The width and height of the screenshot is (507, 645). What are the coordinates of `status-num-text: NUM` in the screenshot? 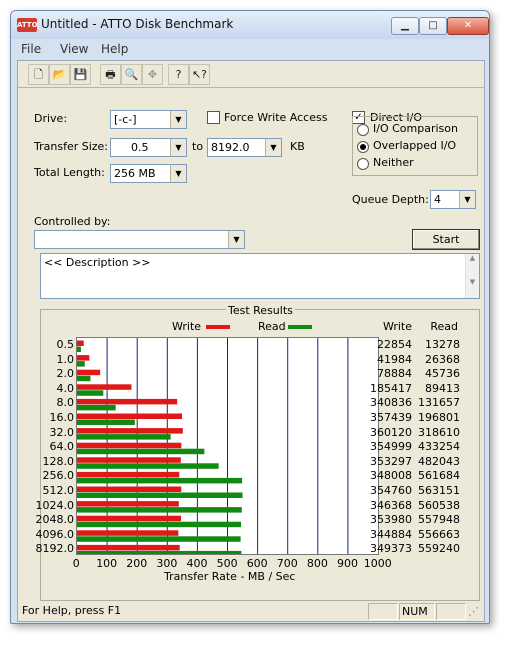 It's located at (415, 611).